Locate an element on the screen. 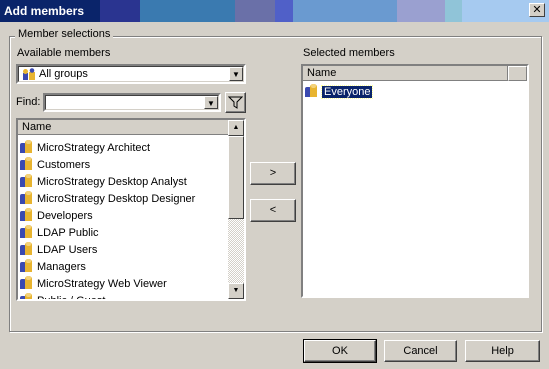 This screenshot has width=549, height=369. close-button: ✕ is located at coordinates (537, 10).